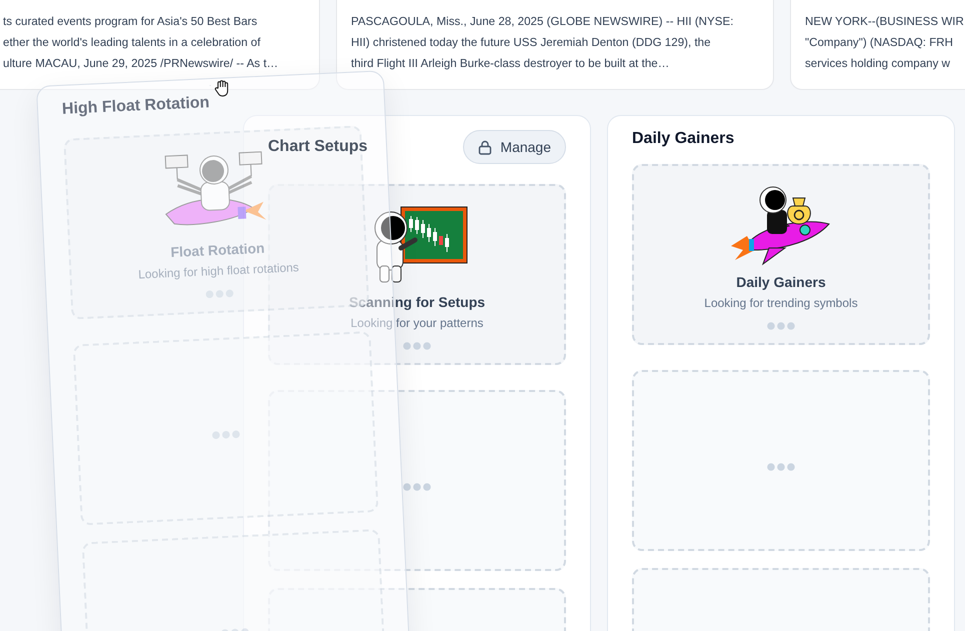 This screenshot has width=965, height=631. I want to click on news-text: HII) christened today the future USS Jeremiah Denton (DDG 129), the, so click(531, 43).